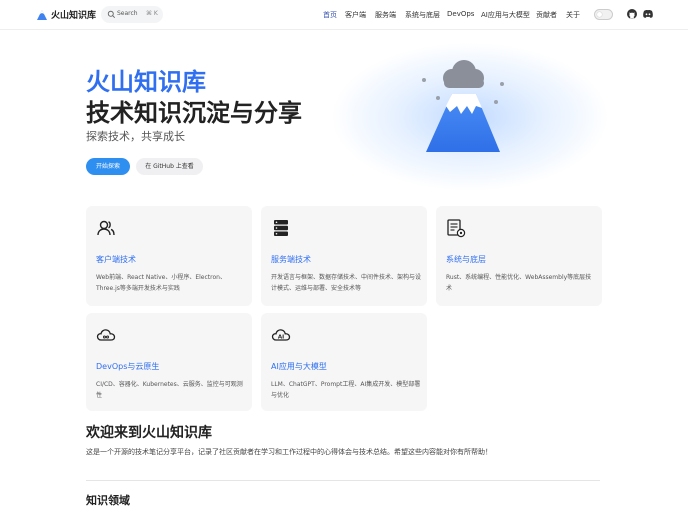  What do you see at coordinates (108, 166) in the screenshot?
I see `start-explore-button: 开始探索` at bounding box center [108, 166].